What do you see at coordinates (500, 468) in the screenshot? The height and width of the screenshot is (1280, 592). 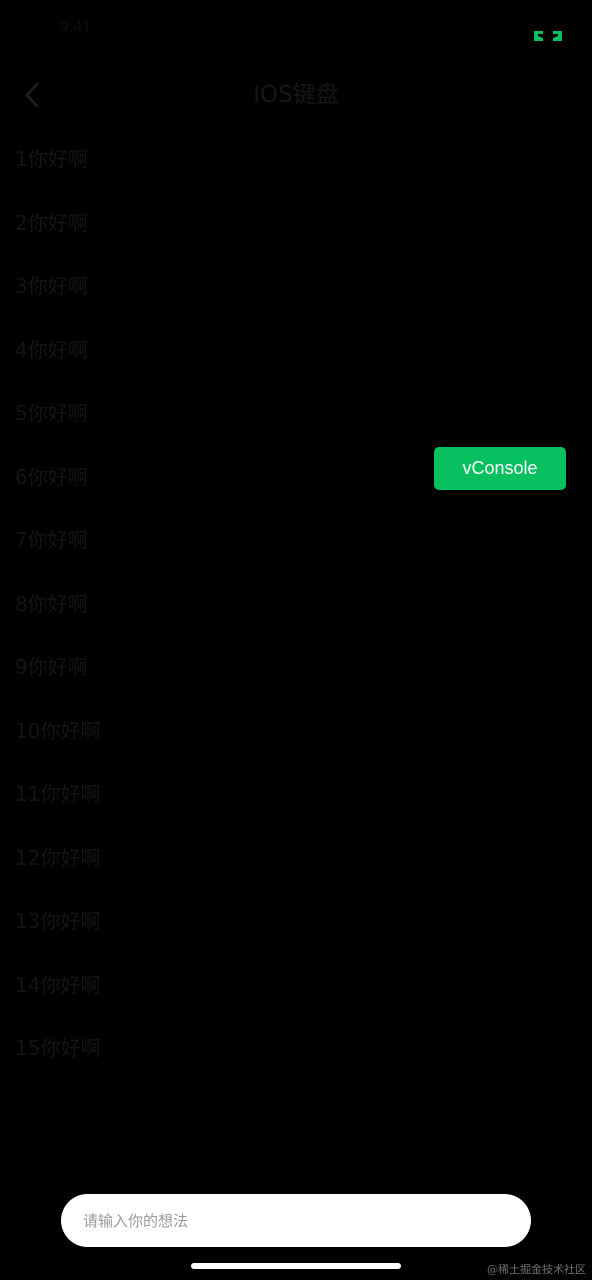 I see `vconsole-button: vConsole` at bounding box center [500, 468].